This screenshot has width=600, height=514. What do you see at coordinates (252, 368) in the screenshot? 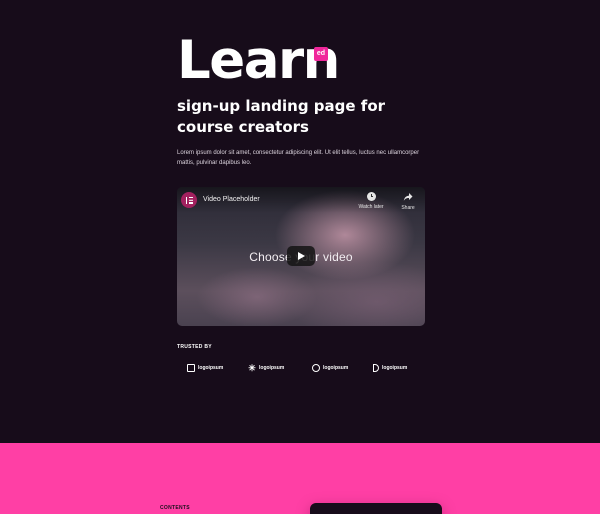
I see `asterisk-logo-icon: ✳` at bounding box center [252, 368].